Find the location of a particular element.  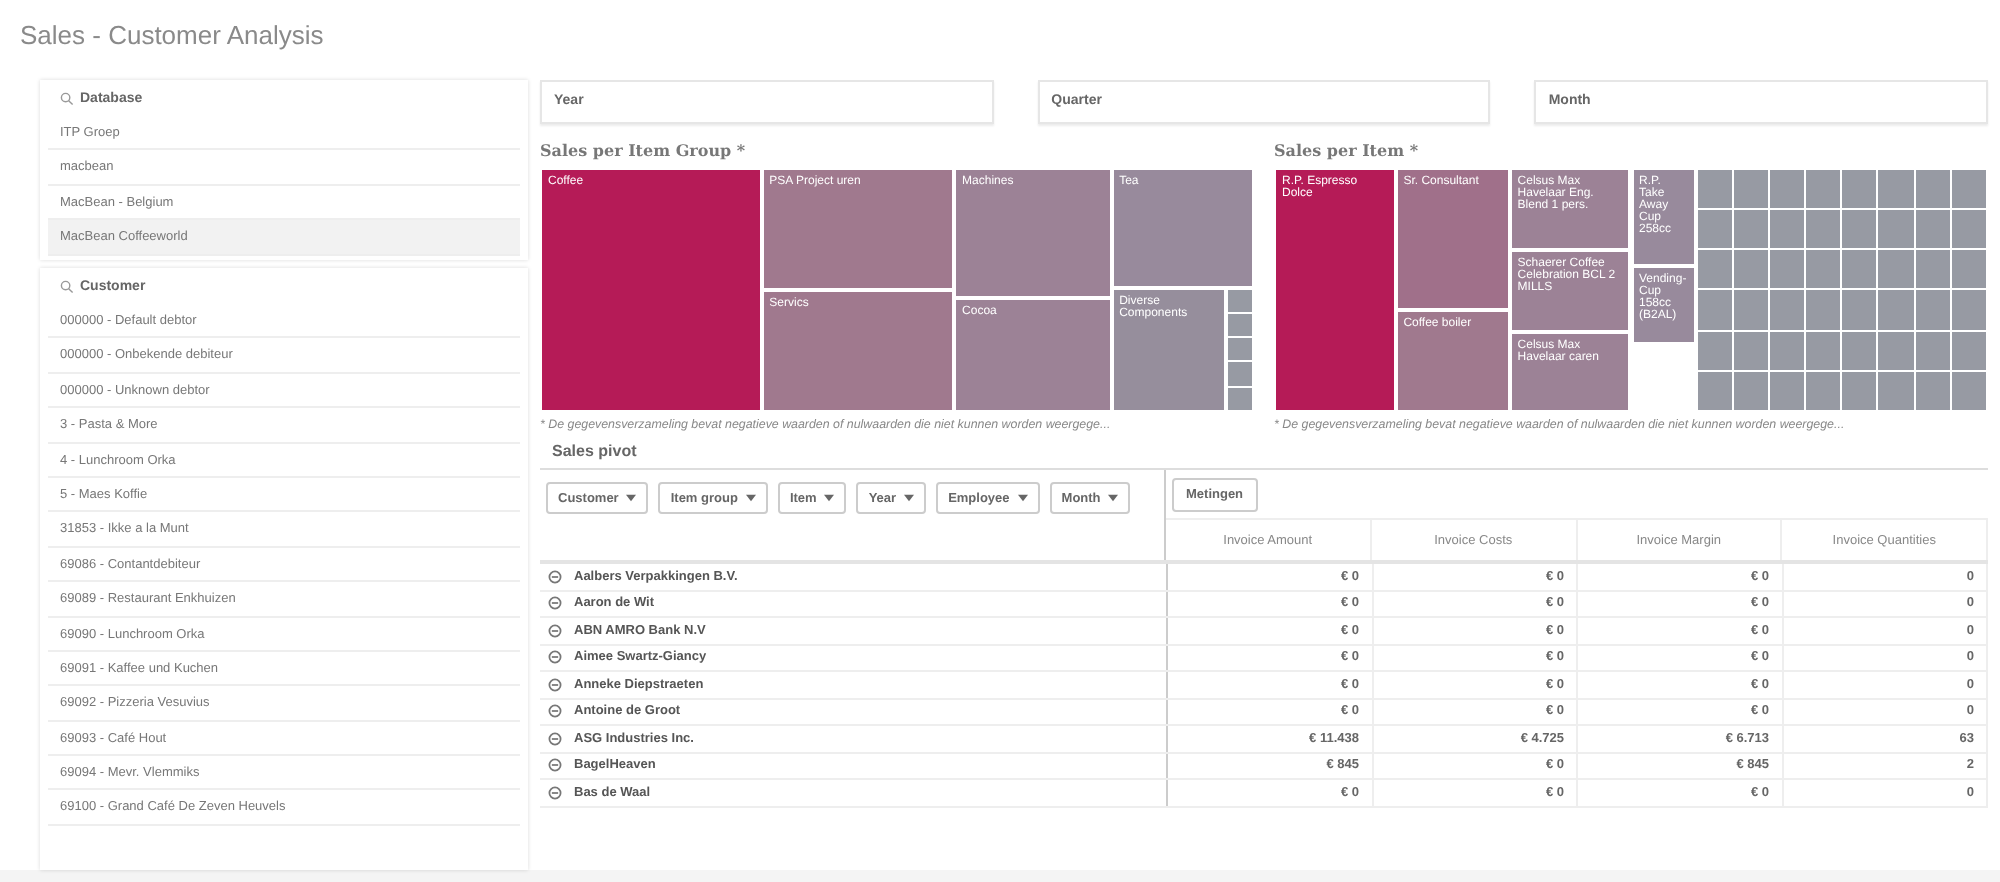

chart-title: Sales per Item * is located at coordinates (1347, 152).